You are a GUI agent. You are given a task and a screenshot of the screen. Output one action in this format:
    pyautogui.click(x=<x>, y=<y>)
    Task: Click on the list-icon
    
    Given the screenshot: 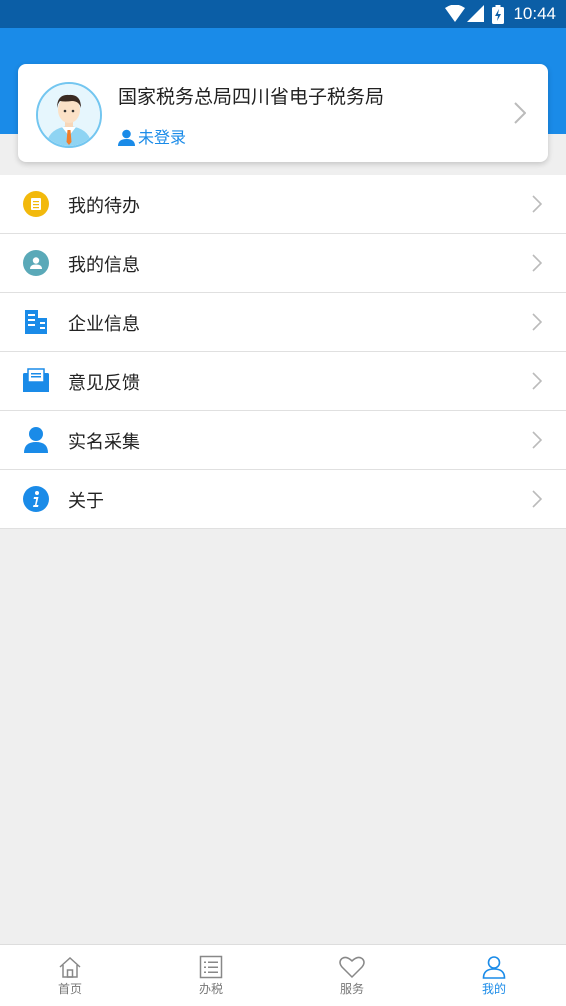 What is the action you would take?
    pyautogui.click(x=211, y=967)
    